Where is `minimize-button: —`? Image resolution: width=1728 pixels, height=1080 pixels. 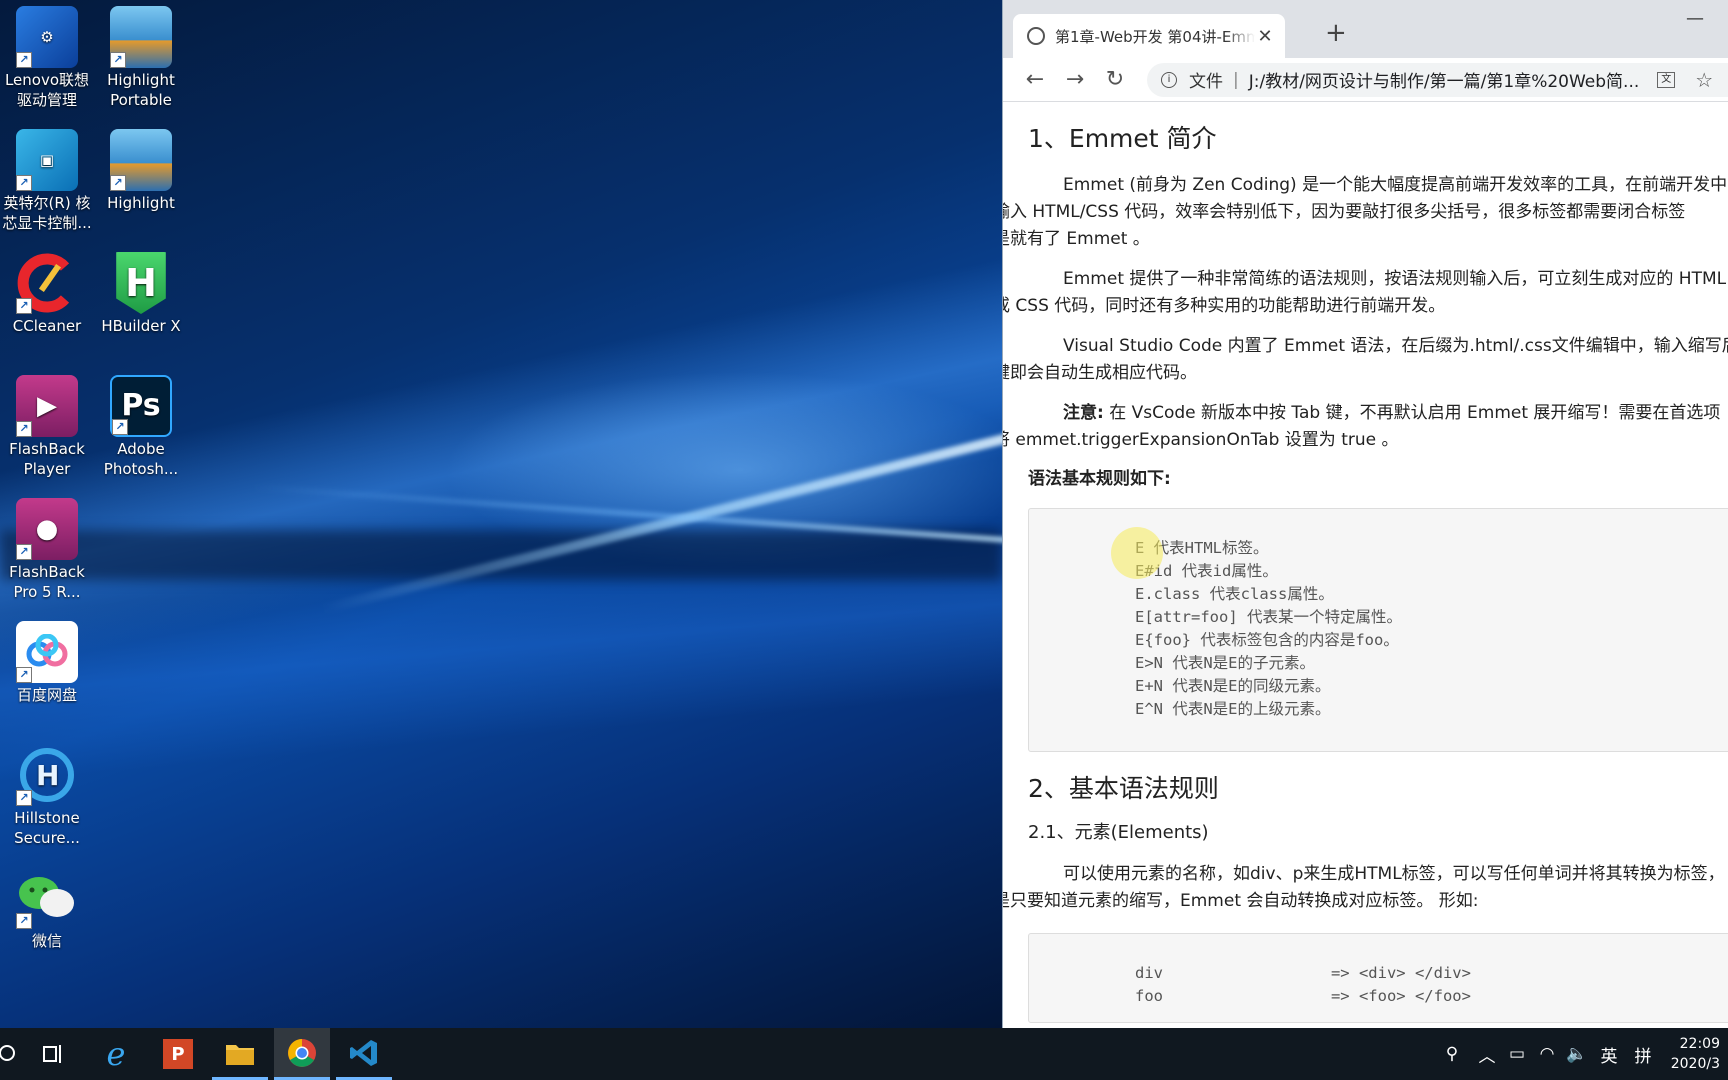
minimize-button: — is located at coordinates (1695, 18).